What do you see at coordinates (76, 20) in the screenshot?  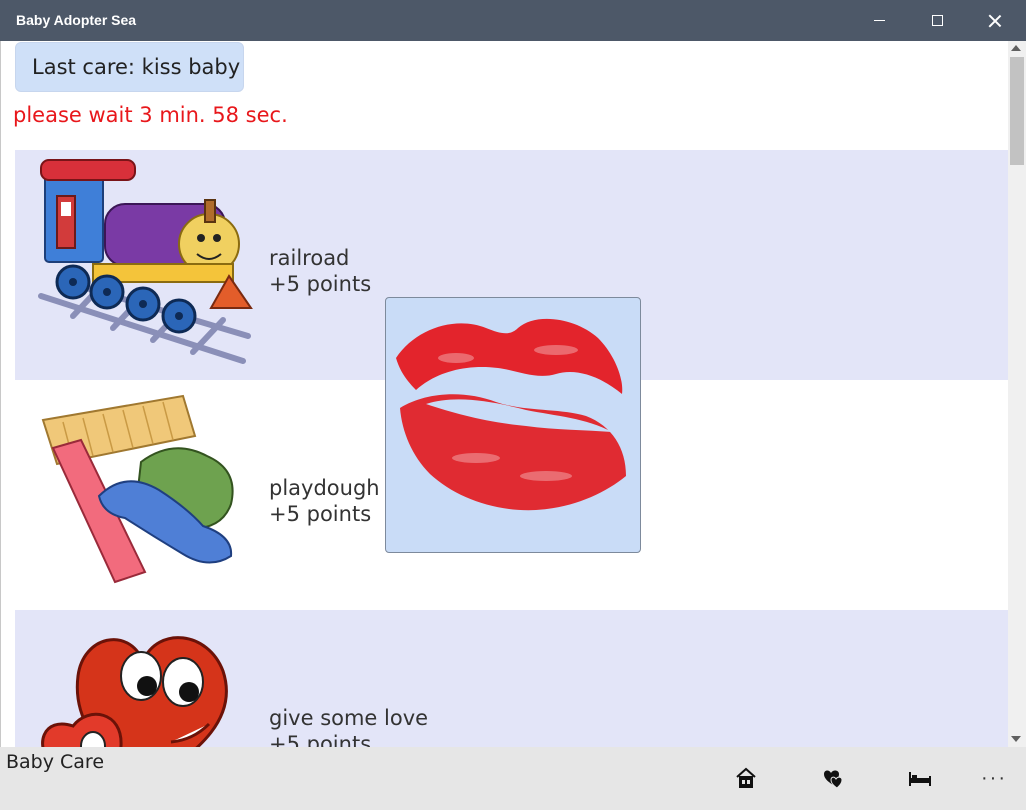 I see `window-title: Baby Adopter Sea` at bounding box center [76, 20].